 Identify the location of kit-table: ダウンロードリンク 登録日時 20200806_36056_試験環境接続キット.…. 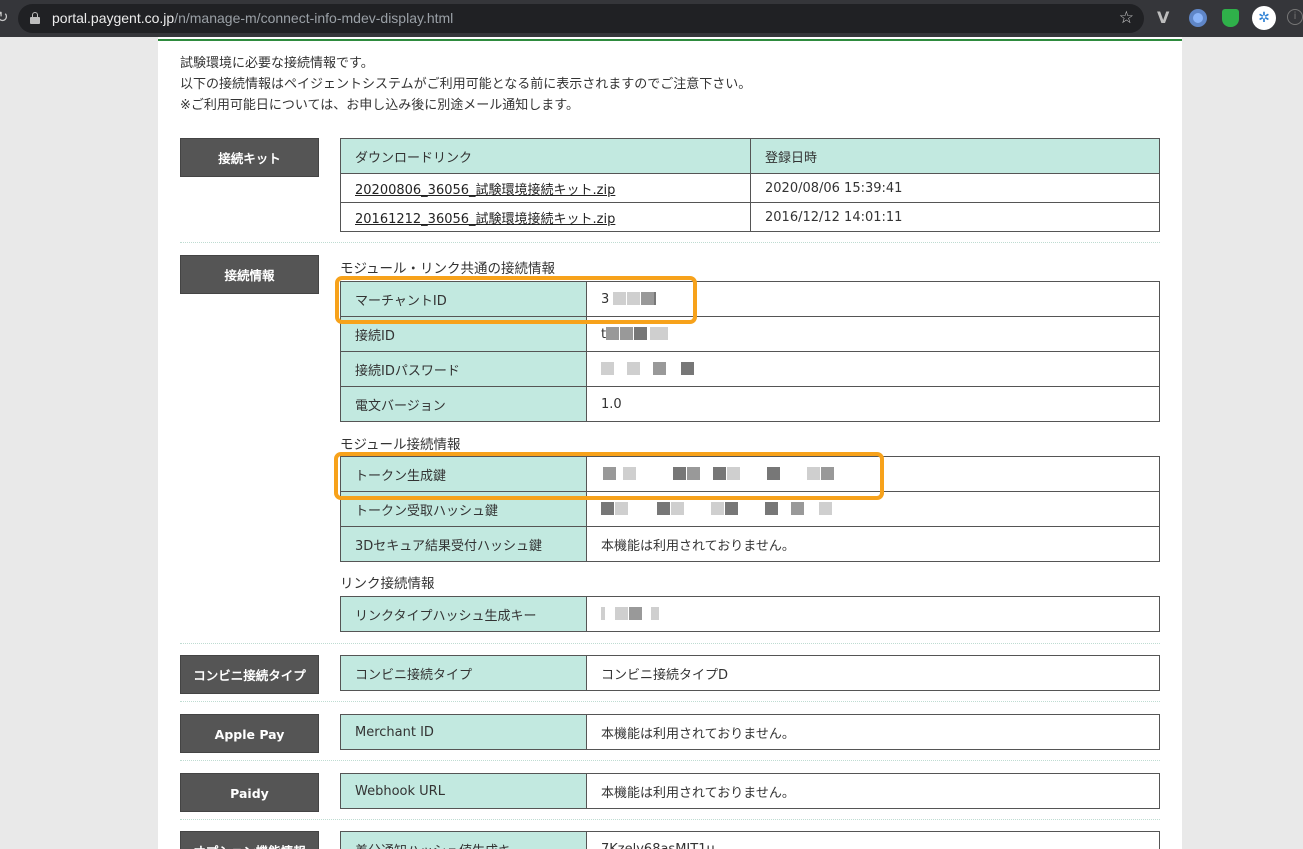
(750, 185).